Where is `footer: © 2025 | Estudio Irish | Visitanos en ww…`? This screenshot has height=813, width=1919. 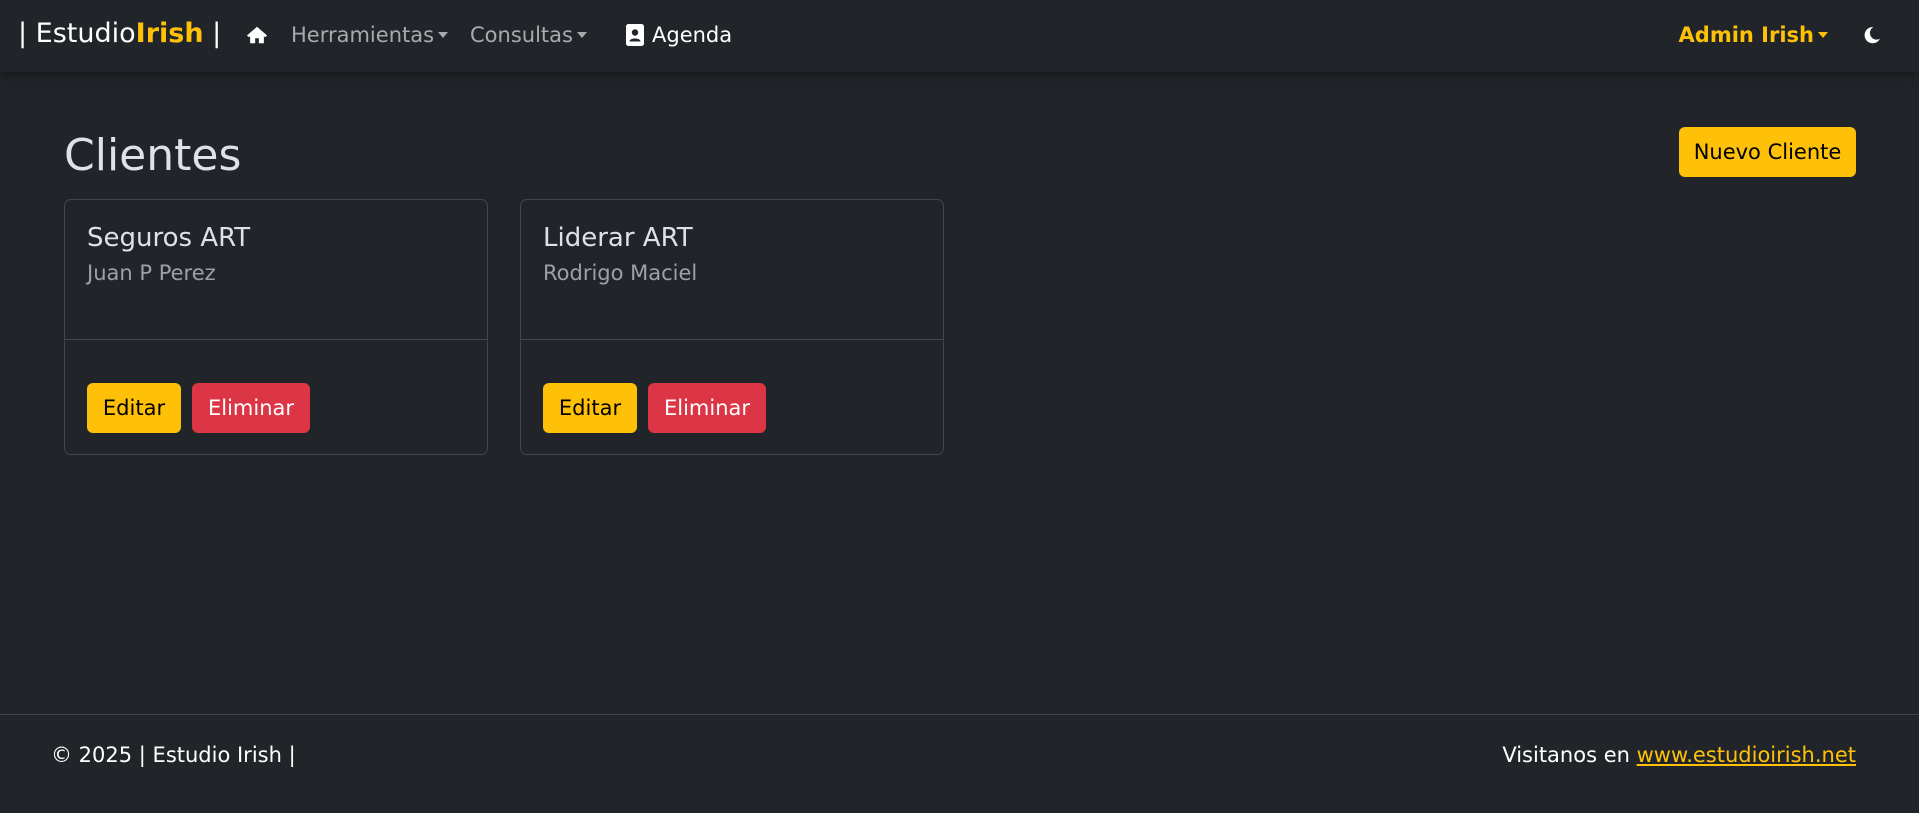 footer: © 2025 | Estudio Irish | Visitanos en ww… is located at coordinates (959, 763).